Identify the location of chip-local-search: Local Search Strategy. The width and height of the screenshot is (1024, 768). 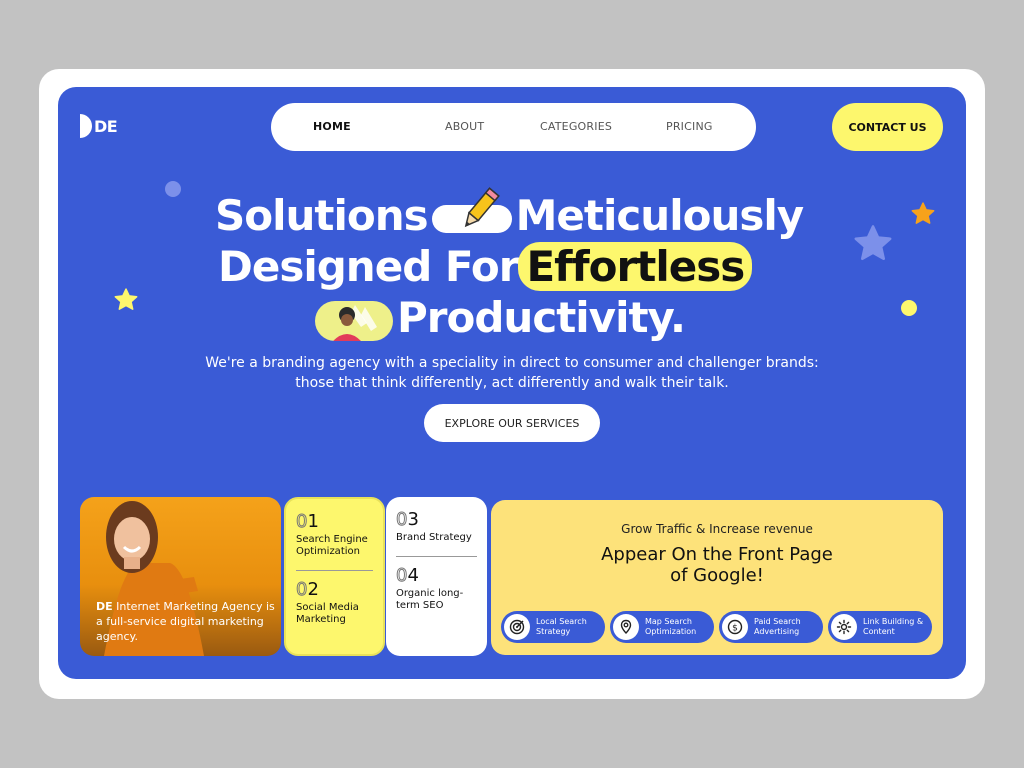
(553, 627).